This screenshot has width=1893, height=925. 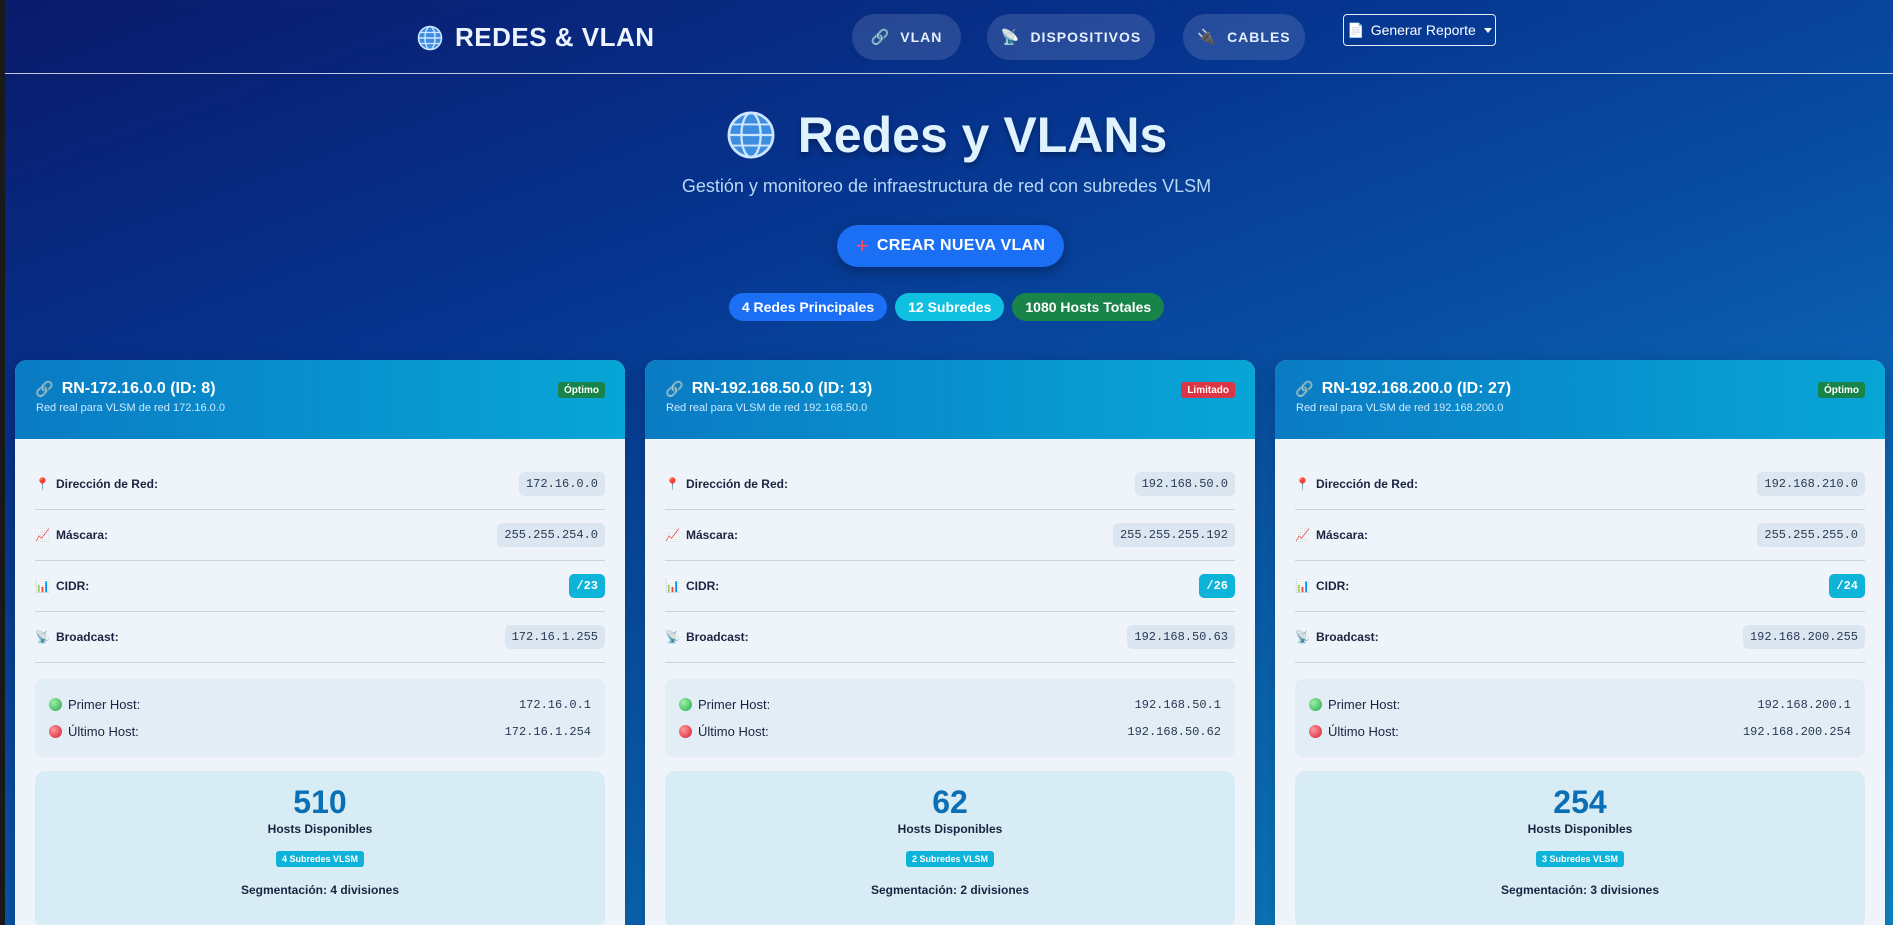 What do you see at coordinates (1088, 307) in the screenshot?
I see `badge-total-hosts: 1080 Hosts Totales` at bounding box center [1088, 307].